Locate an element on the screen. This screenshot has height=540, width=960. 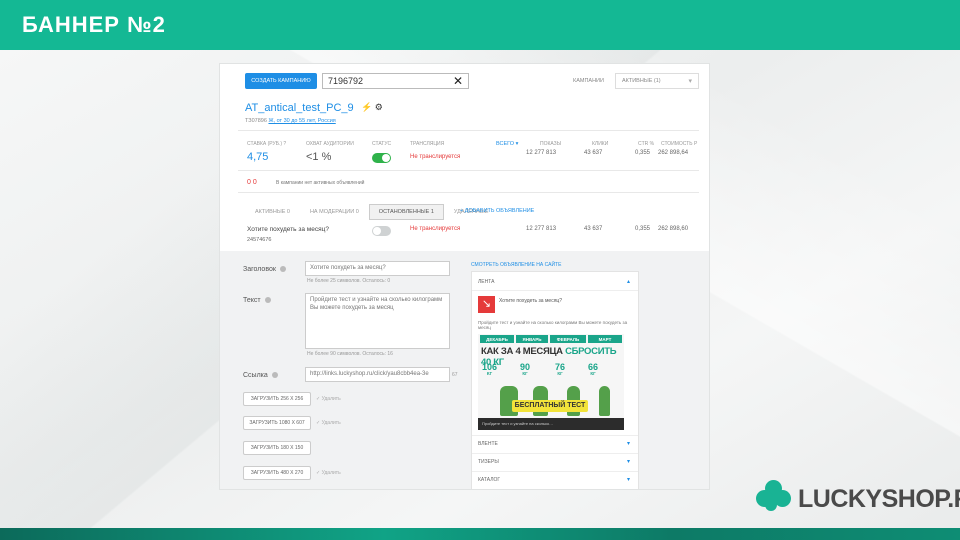
clear-search-icon: ✕ is located at coordinates (458, 81).